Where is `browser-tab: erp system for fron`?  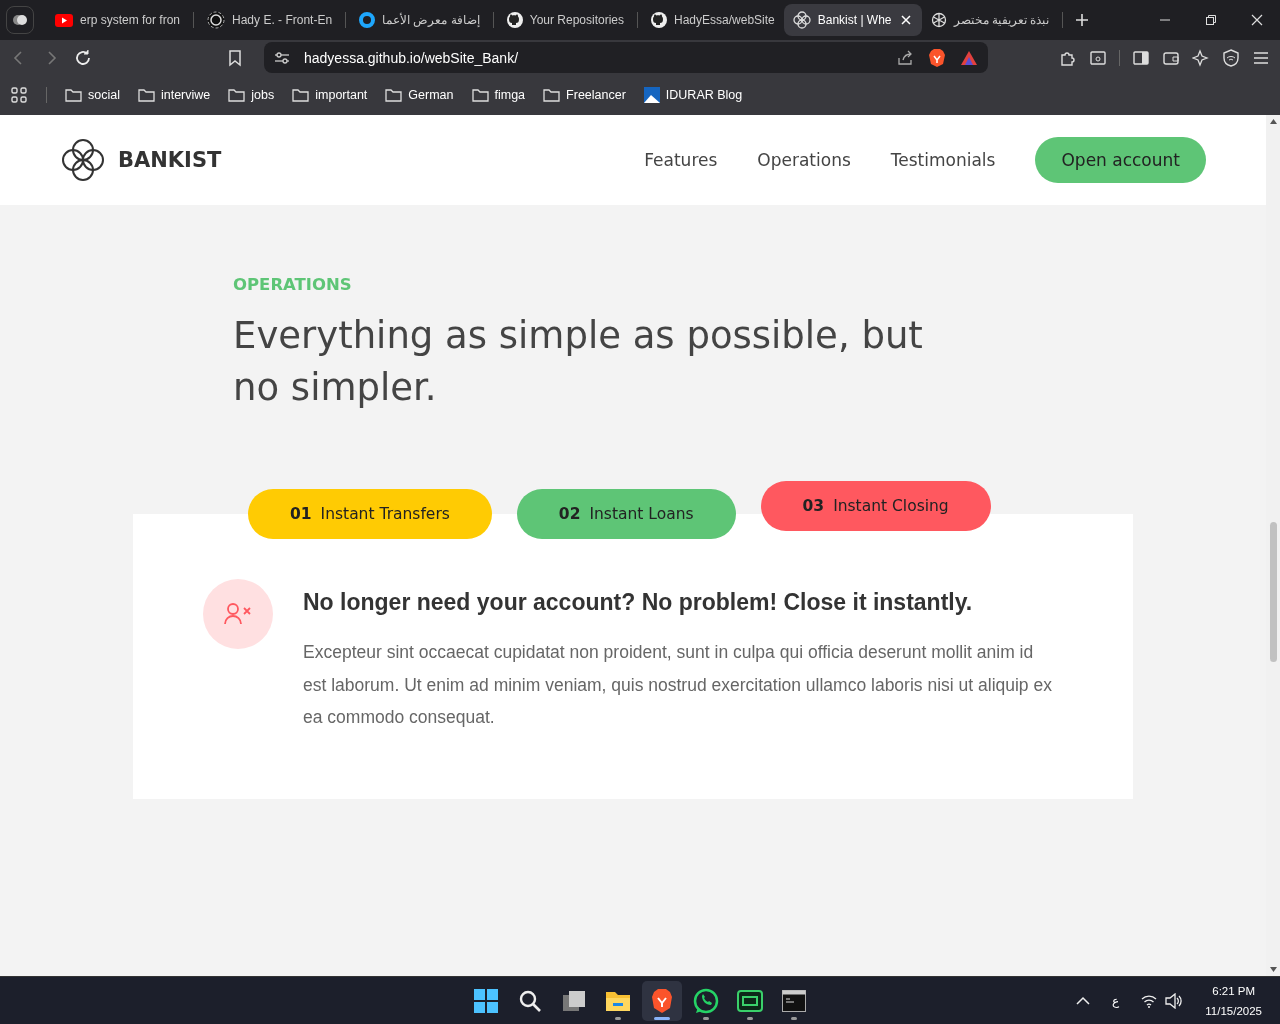
browser-tab: erp system for fron is located at coordinates (118, 20).